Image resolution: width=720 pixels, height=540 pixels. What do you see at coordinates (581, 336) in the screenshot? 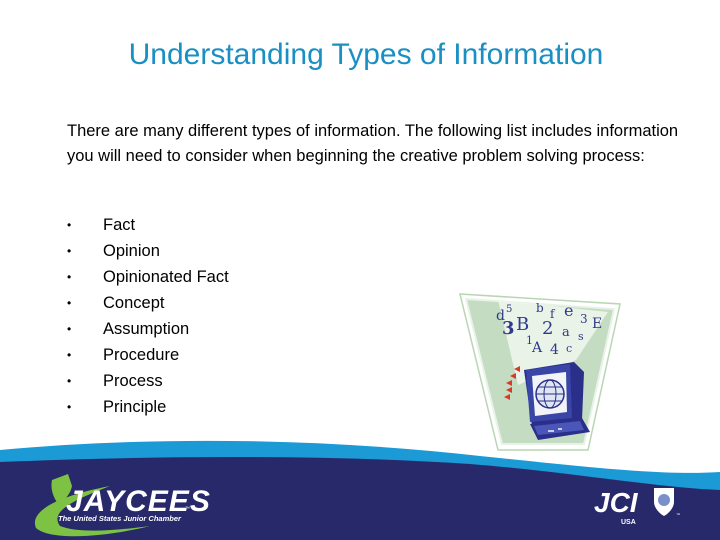
I see `svg-text: s` at bounding box center [581, 336].